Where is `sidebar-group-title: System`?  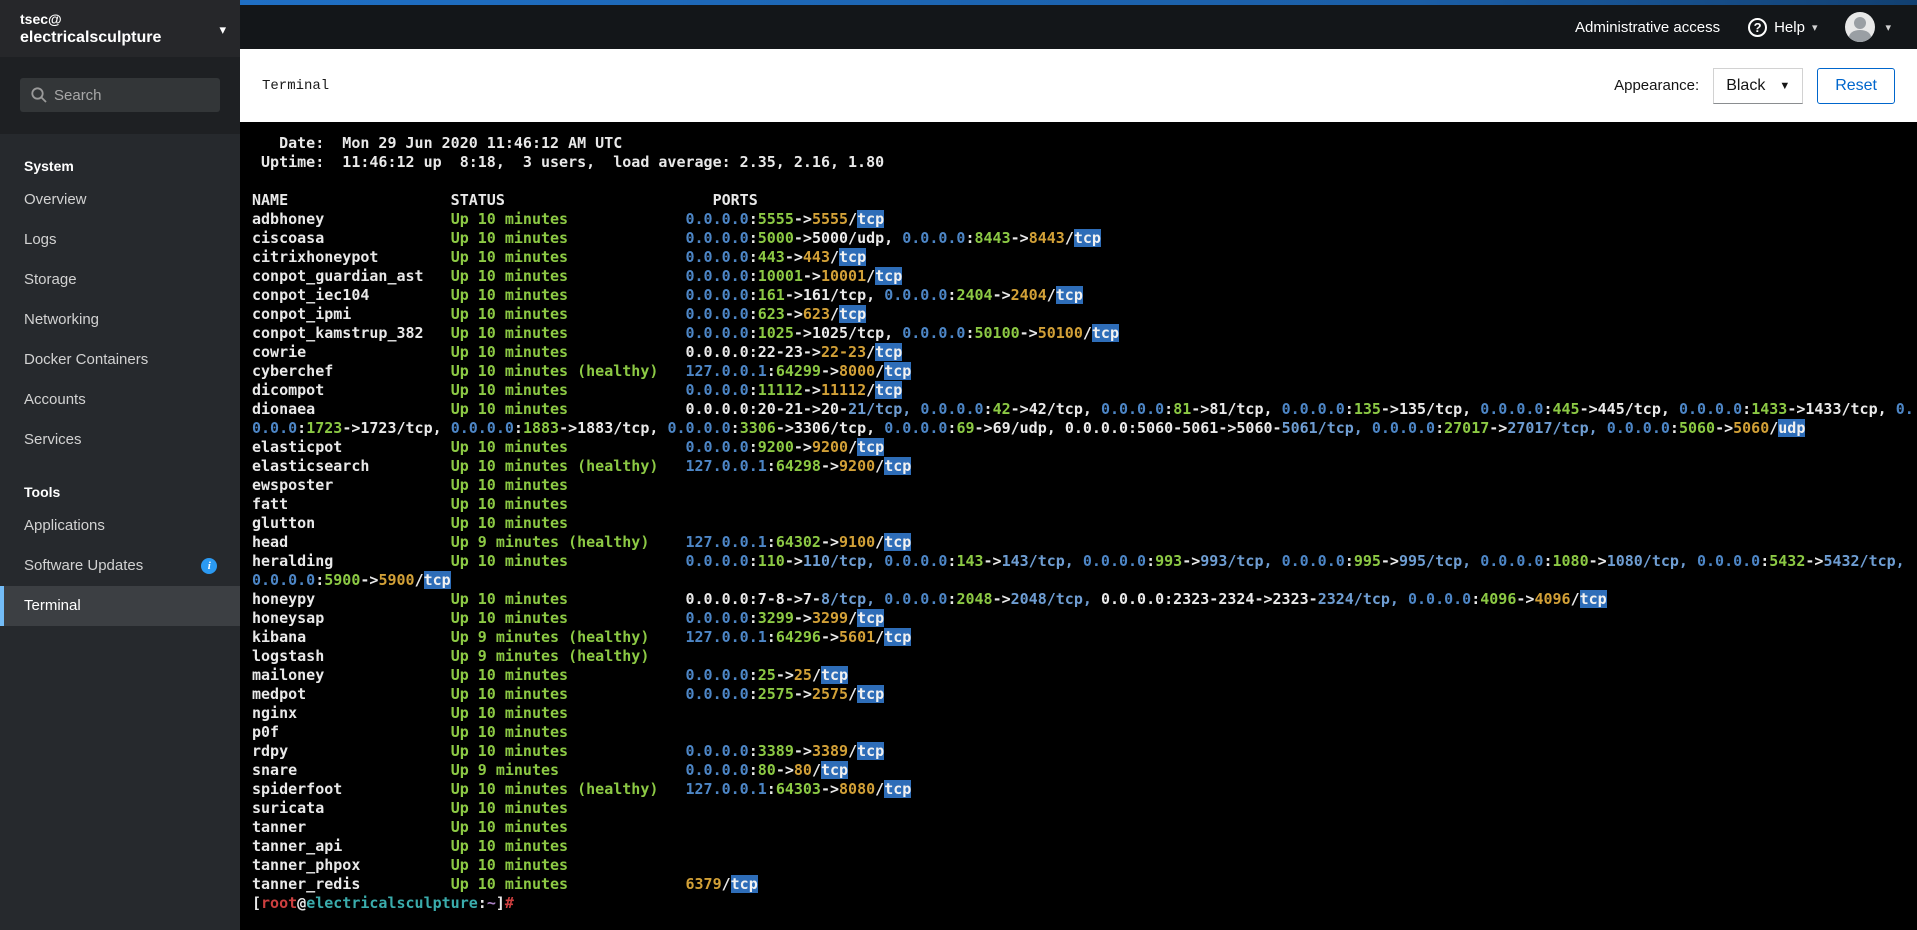 sidebar-group-title: System is located at coordinates (49, 166).